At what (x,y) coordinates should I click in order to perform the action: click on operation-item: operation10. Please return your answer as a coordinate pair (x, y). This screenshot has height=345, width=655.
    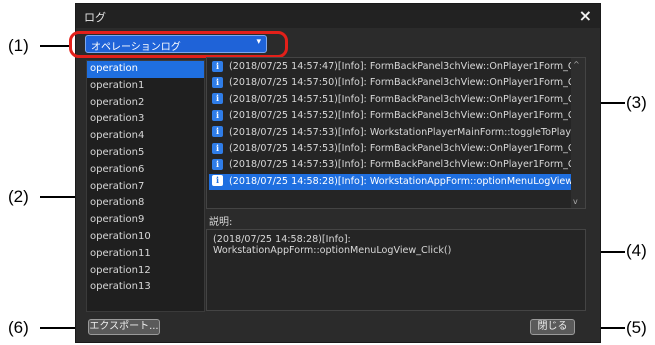
    Looking at the image, I should click on (145, 237).